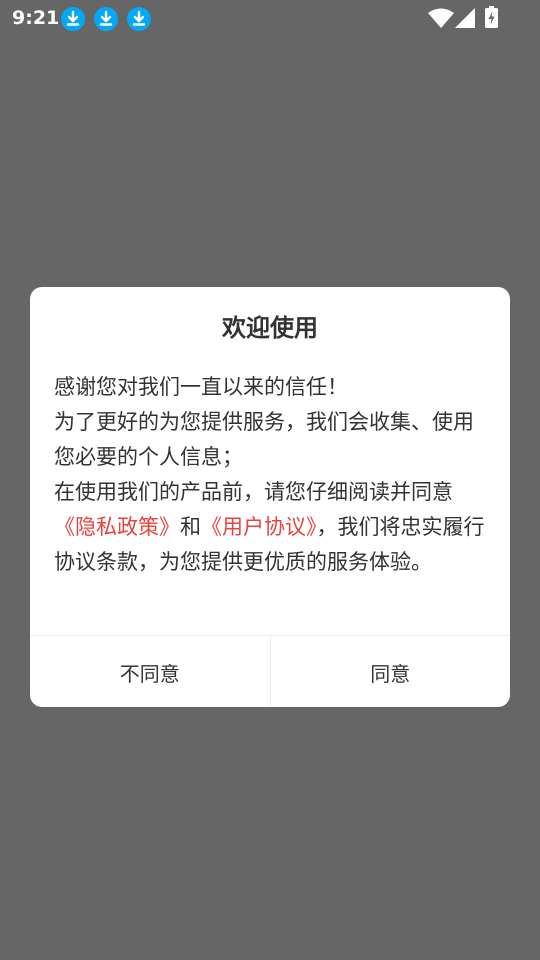  What do you see at coordinates (391, 671) in the screenshot?
I see `agree-button: 同意` at bounding box center [391, 671].